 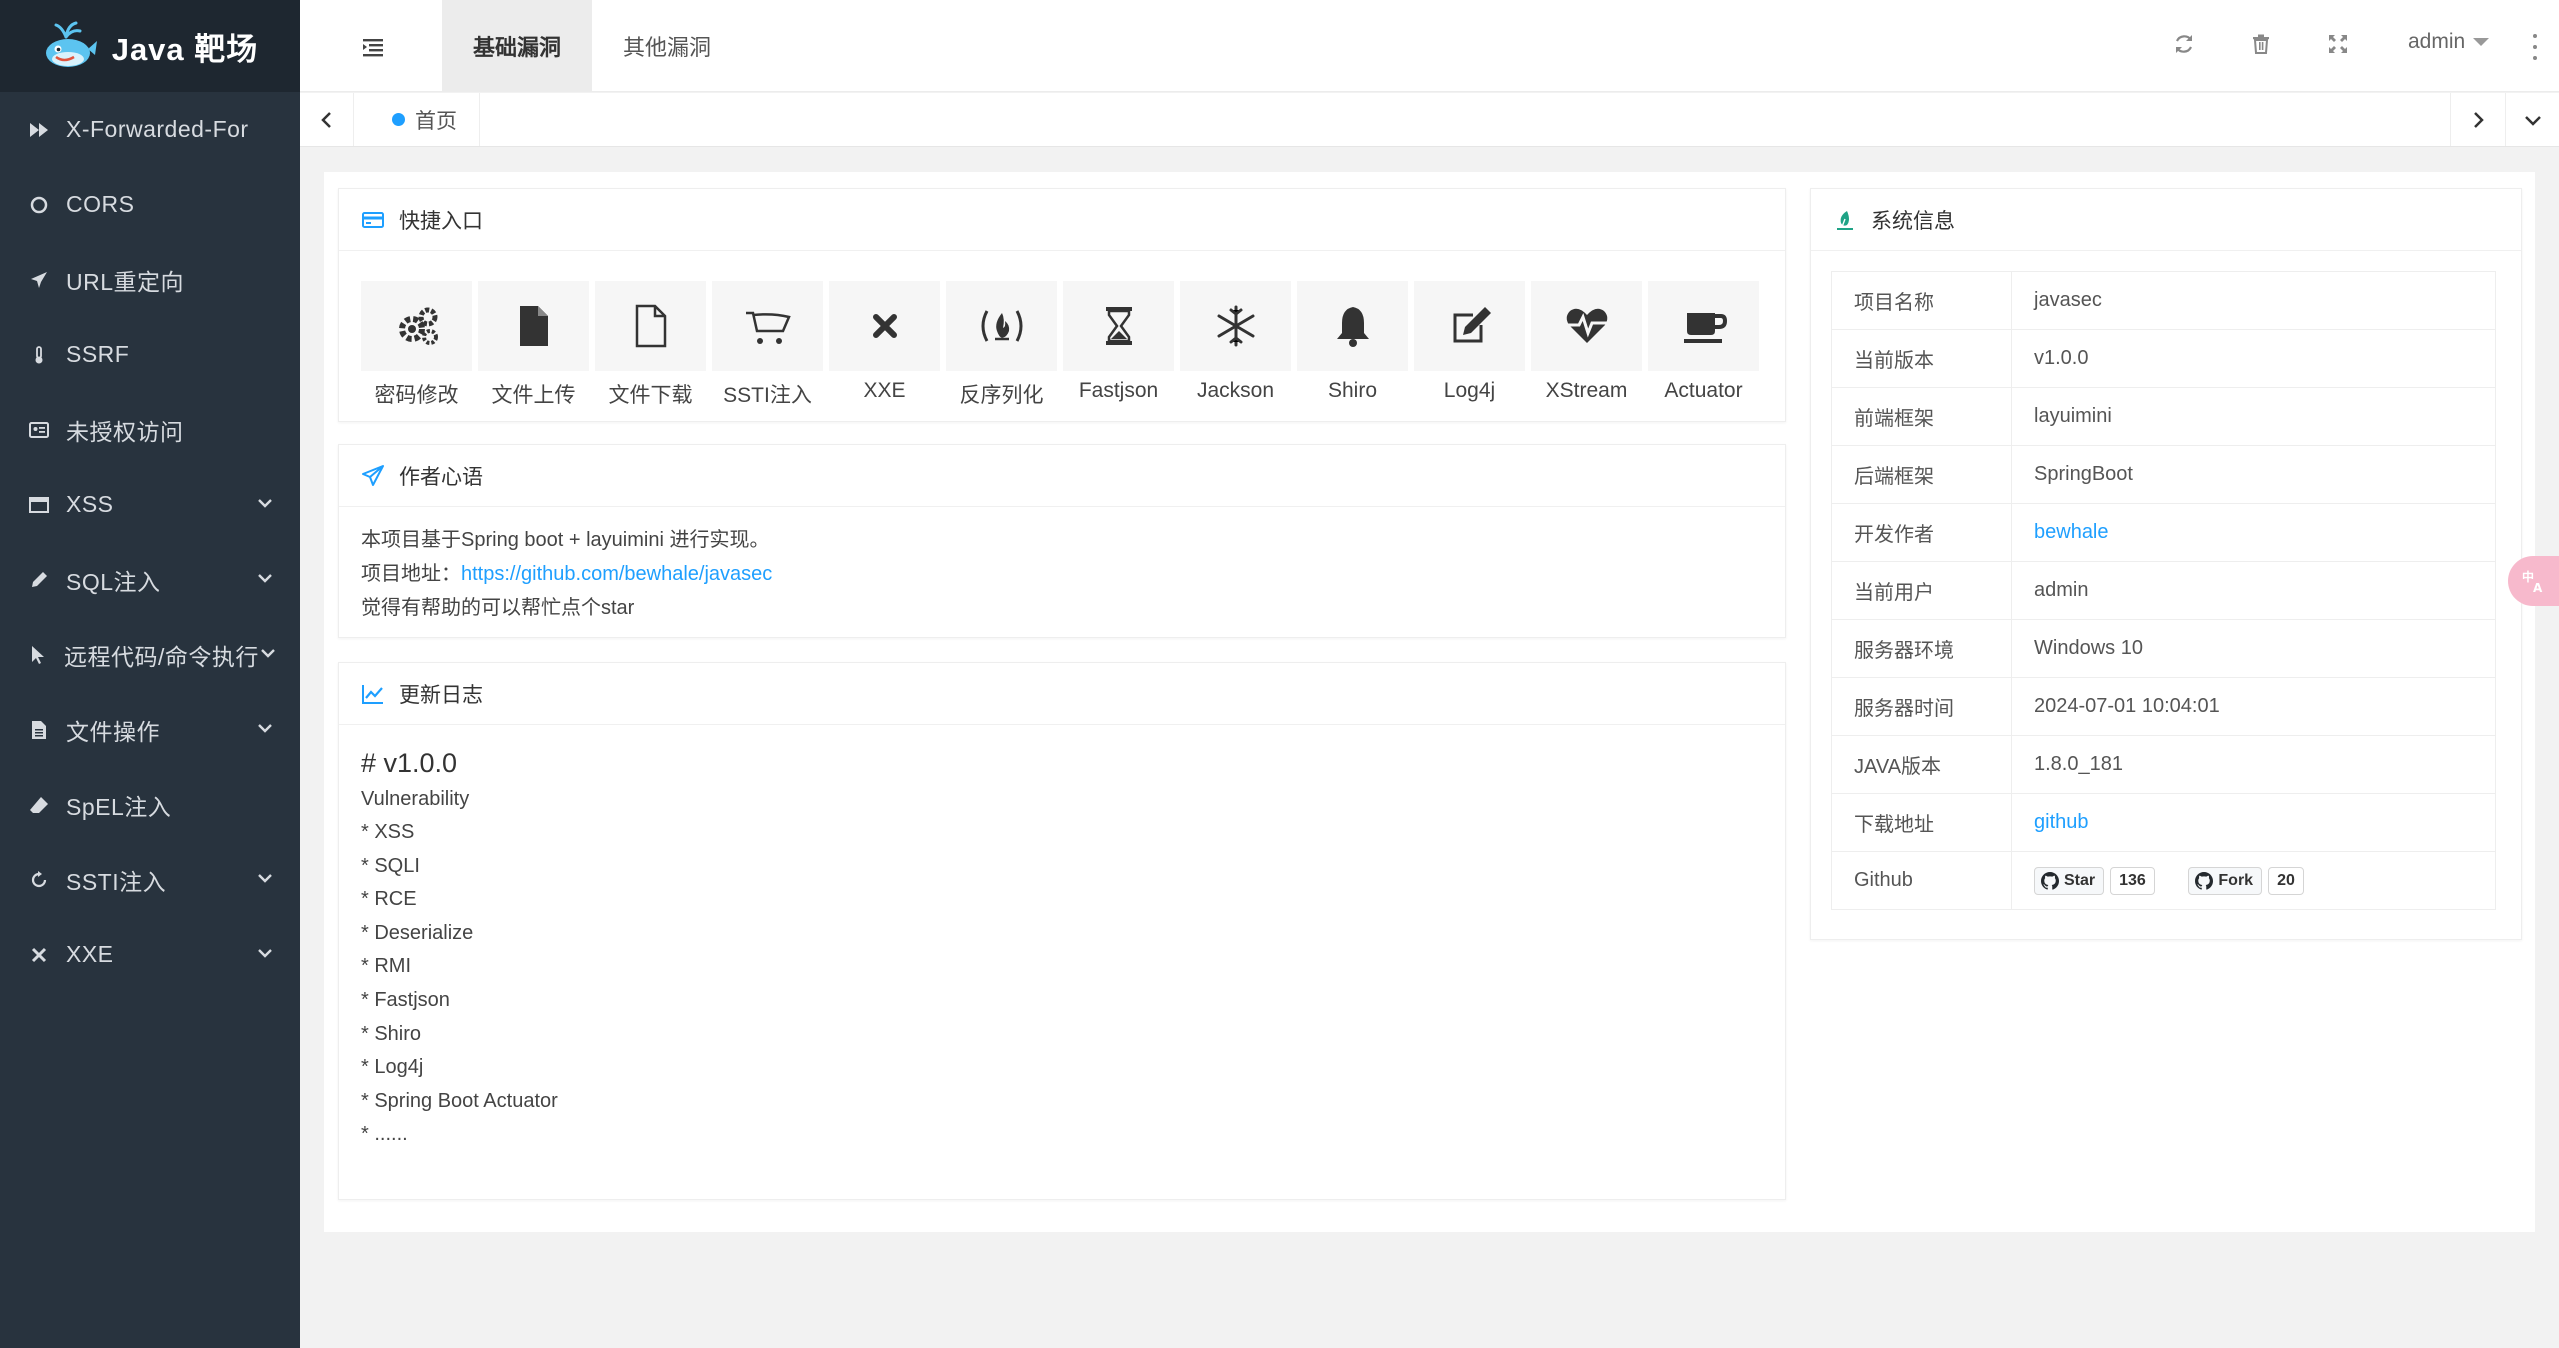 What do you see at coordinates (373, 220) in the screenshot?
I see `credit-card-icon` at bounding box center [373, 220].